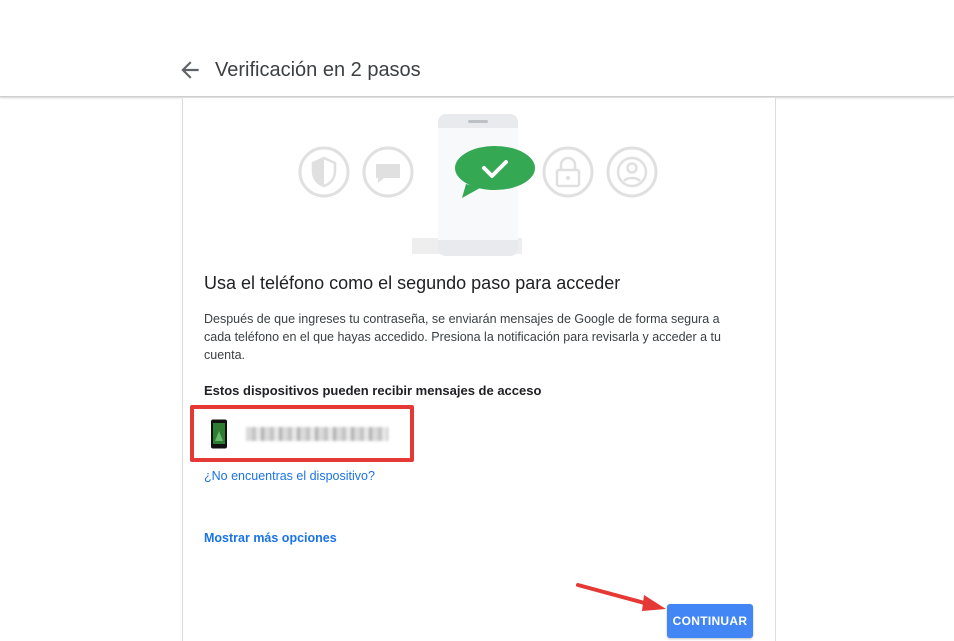 The height and width of the screenshot is (641, 954). Describe the element at coordinates (317, 434) in the screenshot. I see `device-name-redacted` at that location.